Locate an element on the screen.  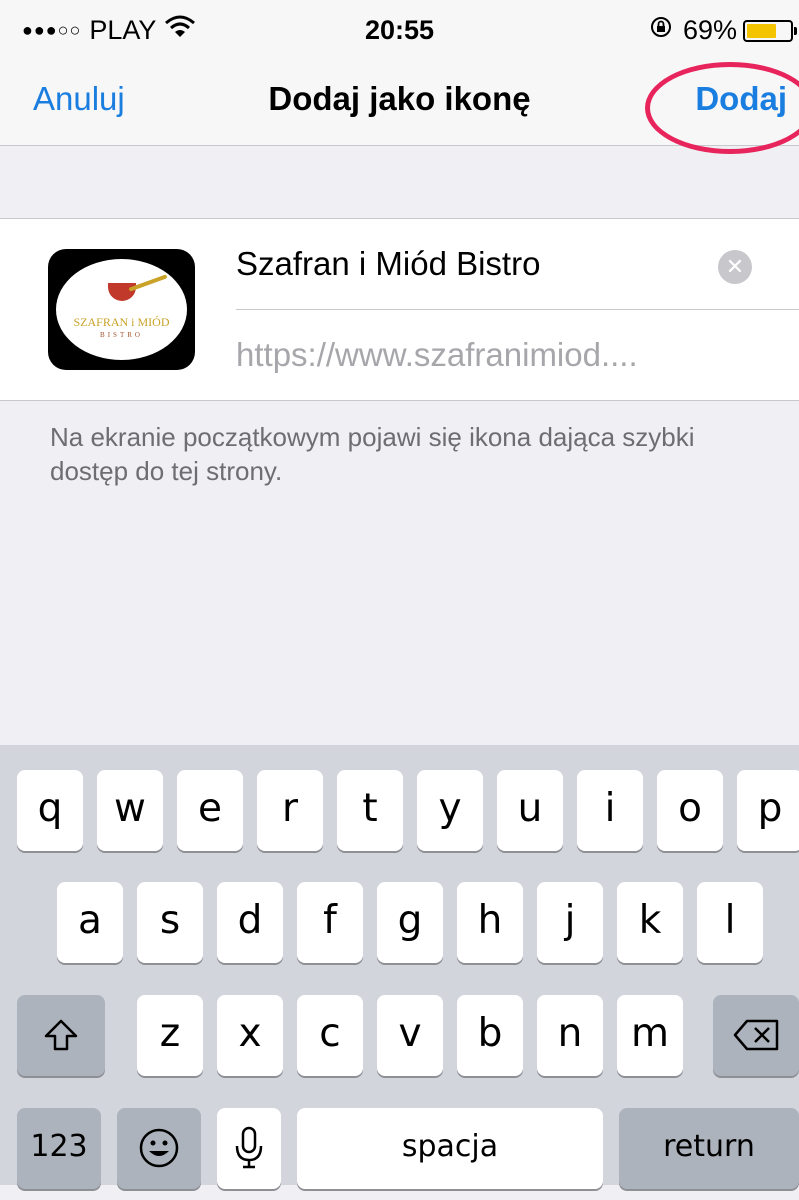
return-key: return is located at coordinates (709, 1148).